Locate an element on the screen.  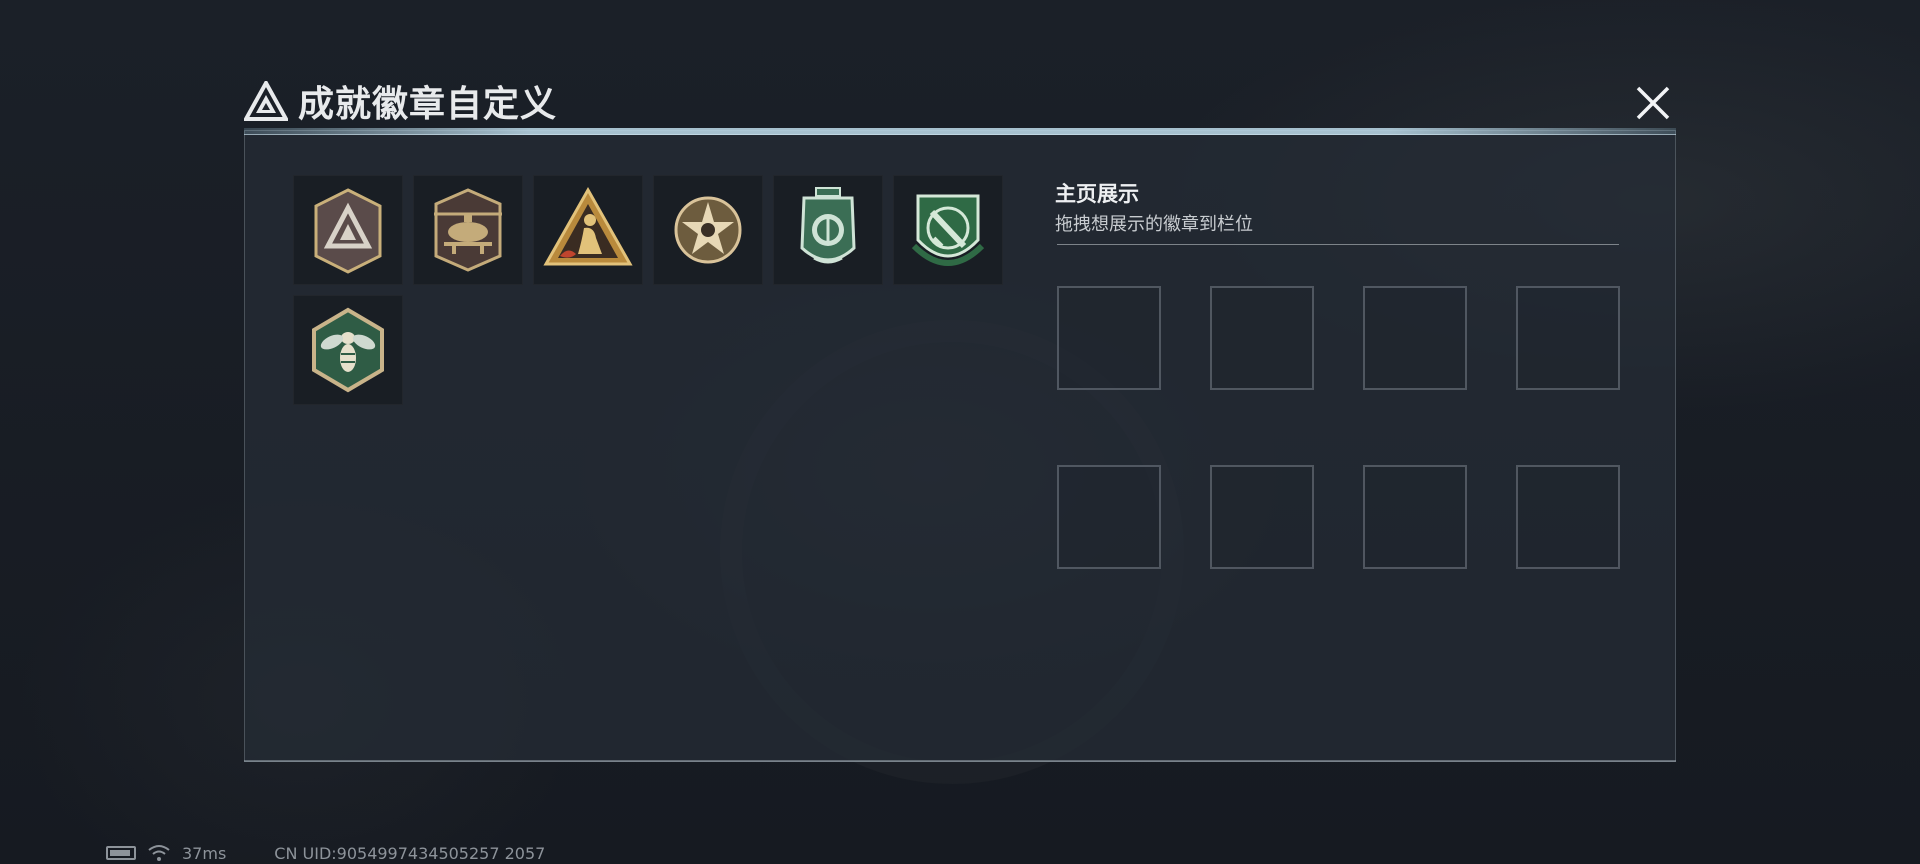
battery-icon is located at coordinates (121, 853).